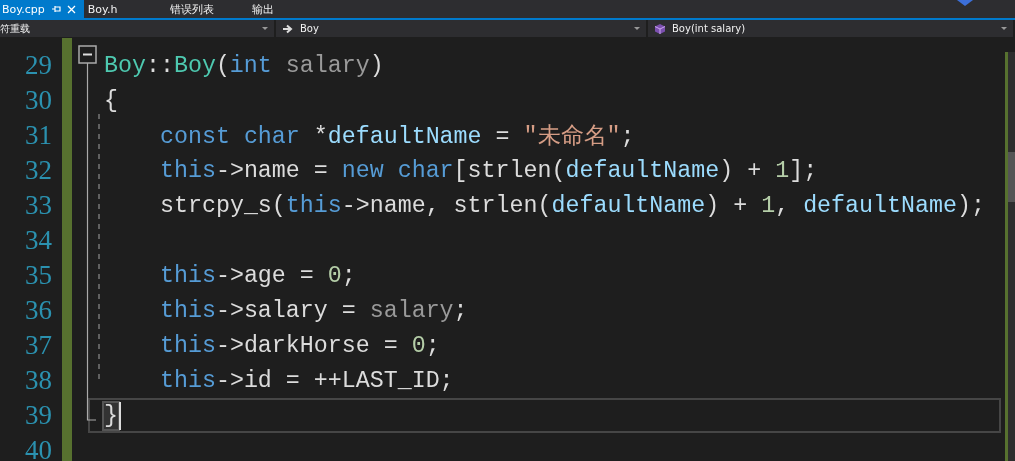 The image size is (1015, 461). I want to click on code-line: this->age = 0;, so click(258, 275).